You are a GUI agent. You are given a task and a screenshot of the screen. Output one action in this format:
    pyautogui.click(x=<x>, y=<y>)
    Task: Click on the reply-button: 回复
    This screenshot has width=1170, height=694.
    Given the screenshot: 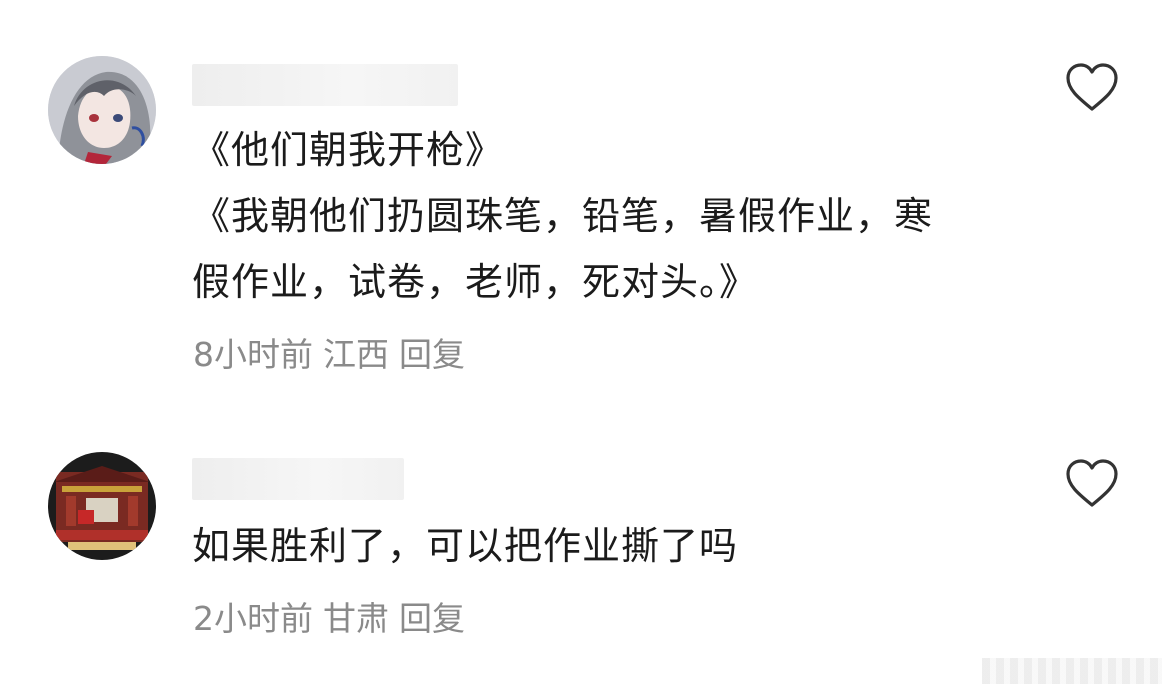 What is the action you would take?
    pyautogui.click(x=432, y=618)
    